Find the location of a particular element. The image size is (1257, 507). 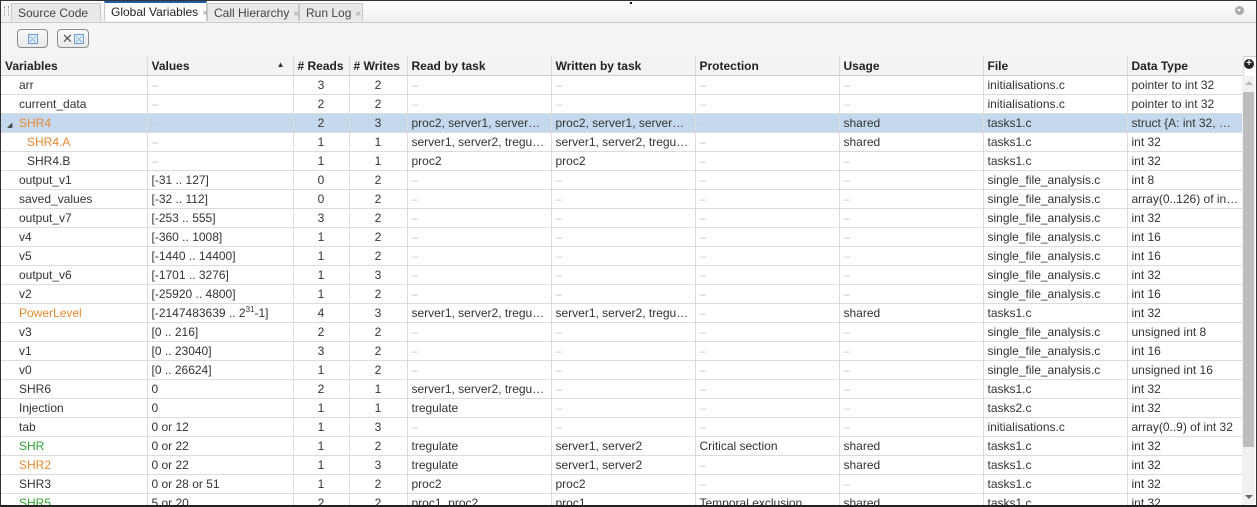

column-header-values: Values ▲ is located at coordinates (220, 66).